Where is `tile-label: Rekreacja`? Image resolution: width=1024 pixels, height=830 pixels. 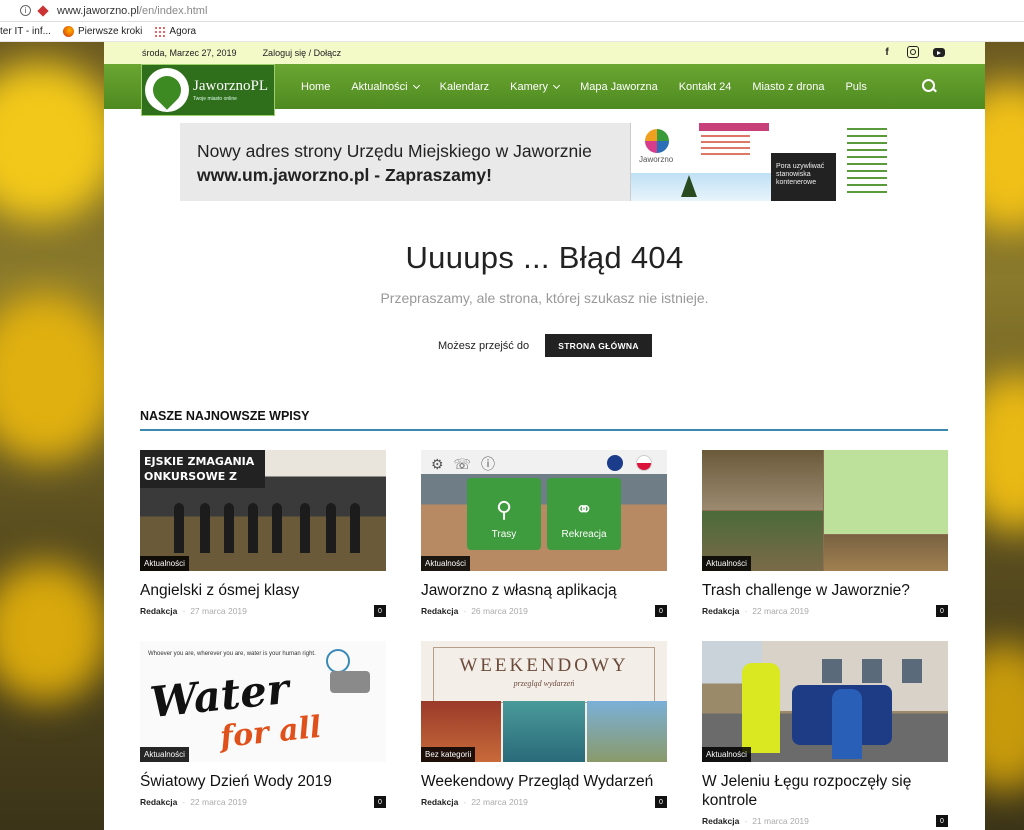
tile-label: Rekreacja is located at coordinates (584, 534).